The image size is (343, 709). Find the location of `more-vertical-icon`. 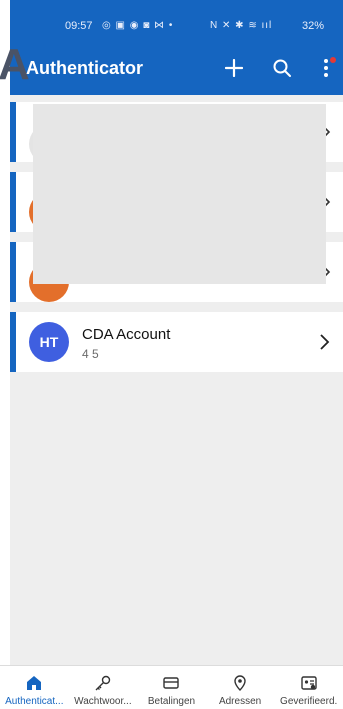

more-vertical-icon is located at coordinates (326, 68).